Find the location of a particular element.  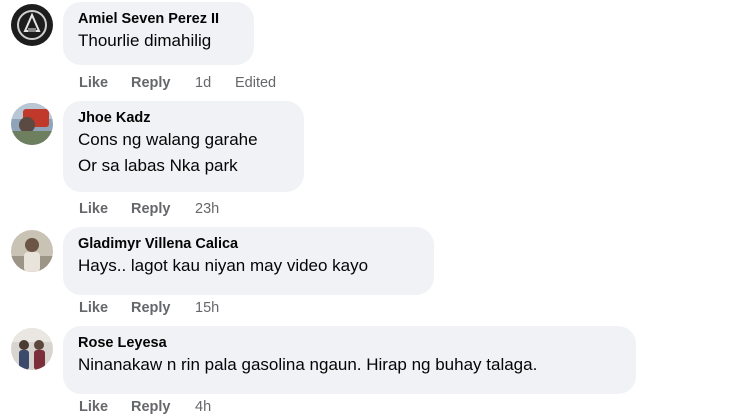

edited-label: Edited is located at coordinates (256, 83).